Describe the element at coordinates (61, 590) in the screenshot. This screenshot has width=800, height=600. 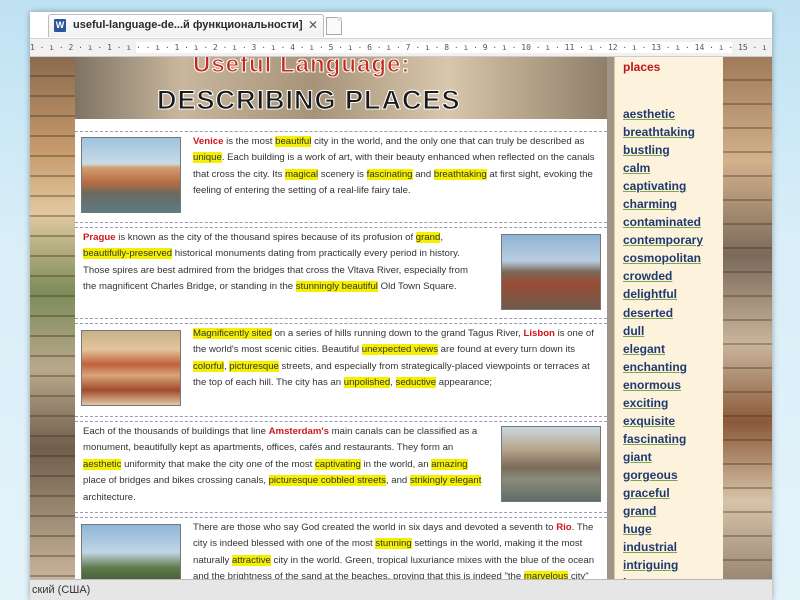
I see `language-indicator: ский (США)` at that location.